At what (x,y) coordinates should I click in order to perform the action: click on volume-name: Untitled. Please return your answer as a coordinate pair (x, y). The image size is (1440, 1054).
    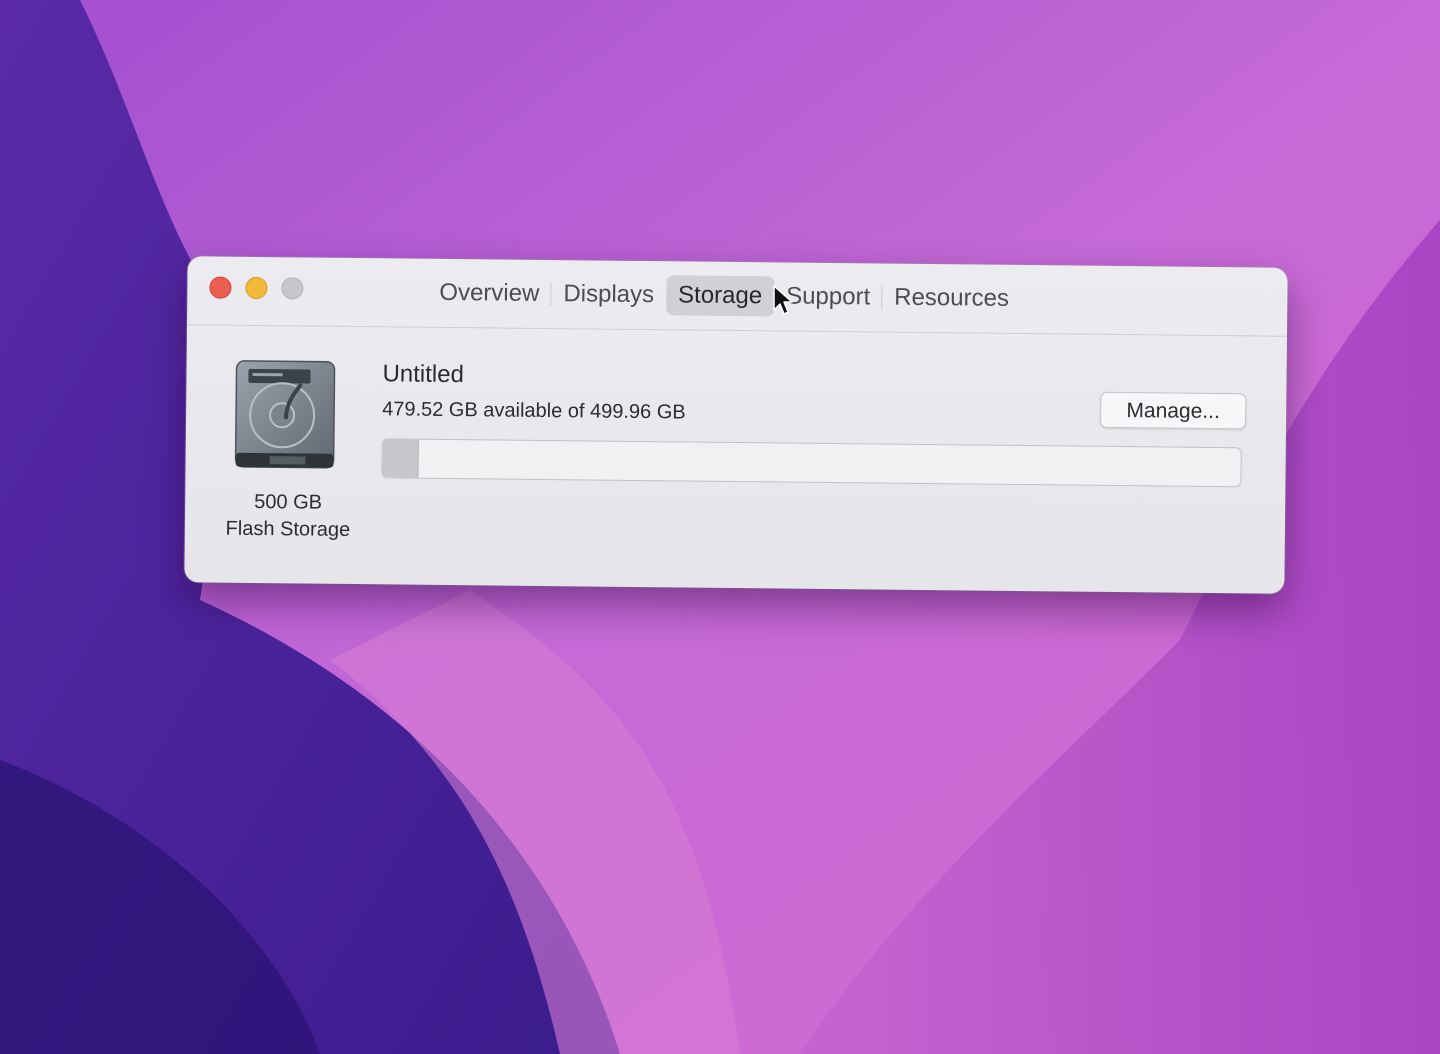
    Looking at the image, I should click on (423, 374).